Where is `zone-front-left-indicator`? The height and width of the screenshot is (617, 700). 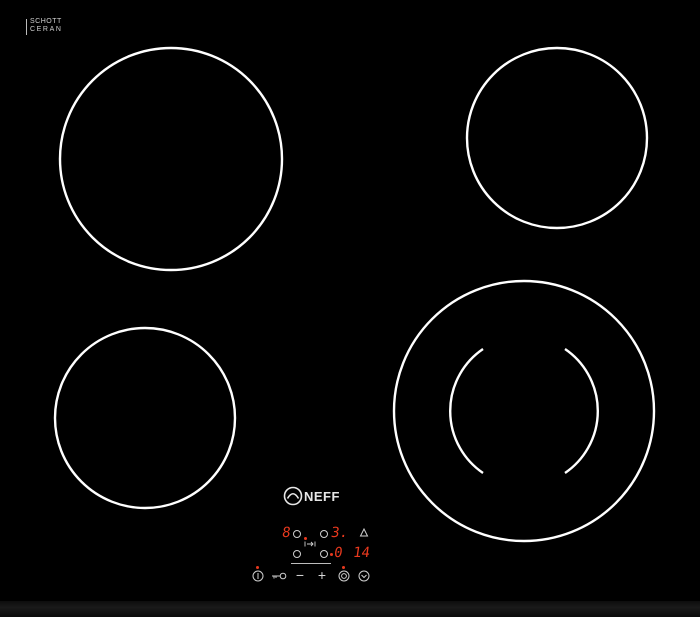
zone-front-left-indicator is located at coordinates (305, 538).